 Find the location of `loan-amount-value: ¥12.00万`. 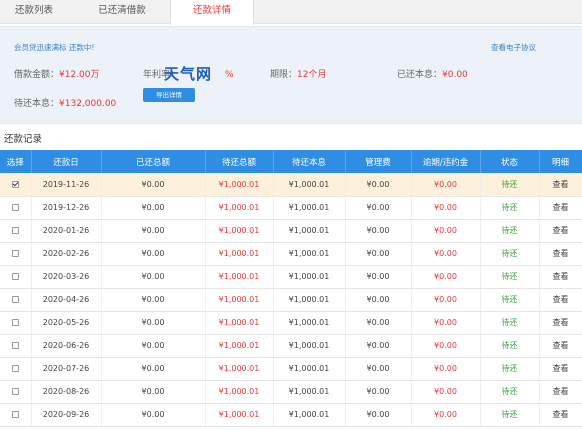

loan-amount-value: ¥12.00万 is located at coordinates (79, 75).